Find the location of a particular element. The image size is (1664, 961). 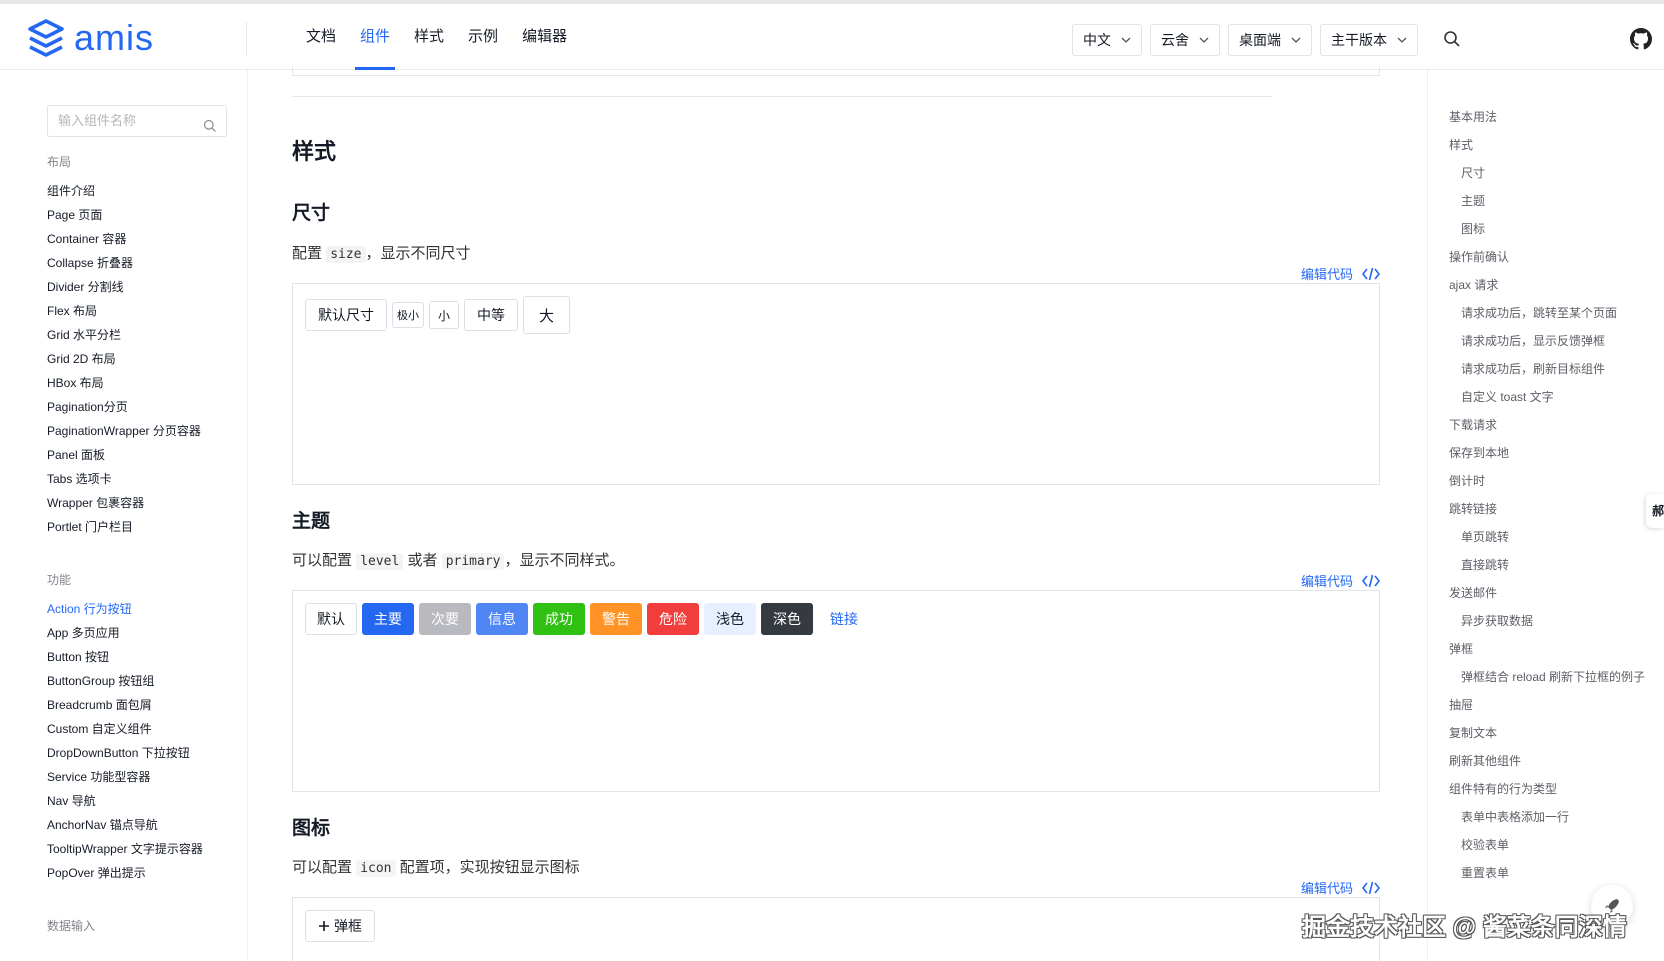

toc-item: 尺寸 is located at coordinates (1549, 174).